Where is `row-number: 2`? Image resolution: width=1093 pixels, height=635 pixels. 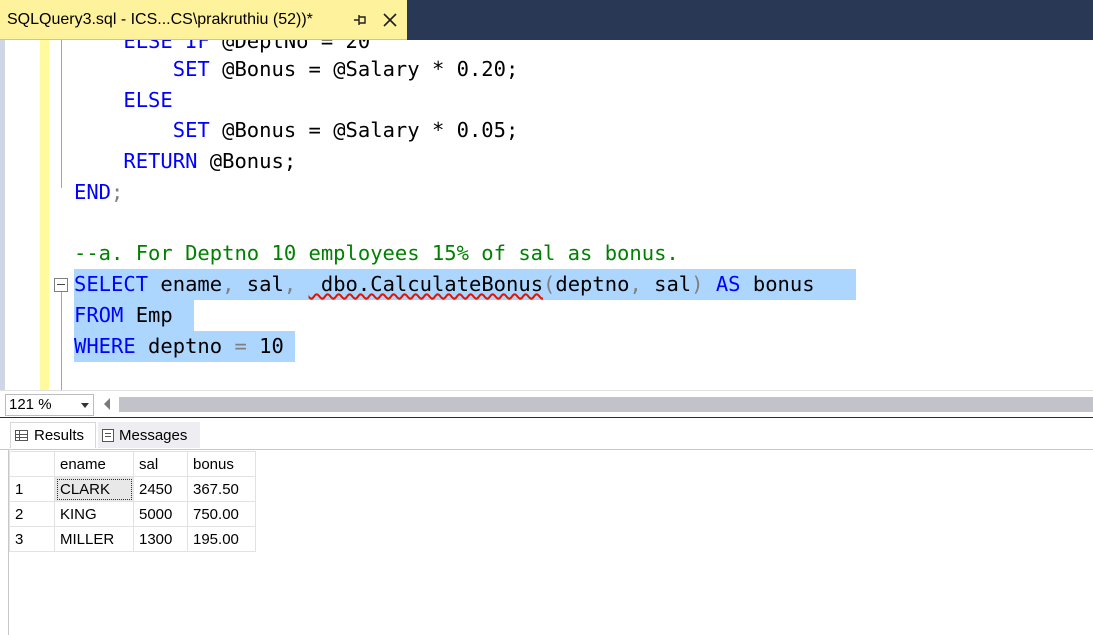 row-number: 2 is located at coordinates (32, 514).